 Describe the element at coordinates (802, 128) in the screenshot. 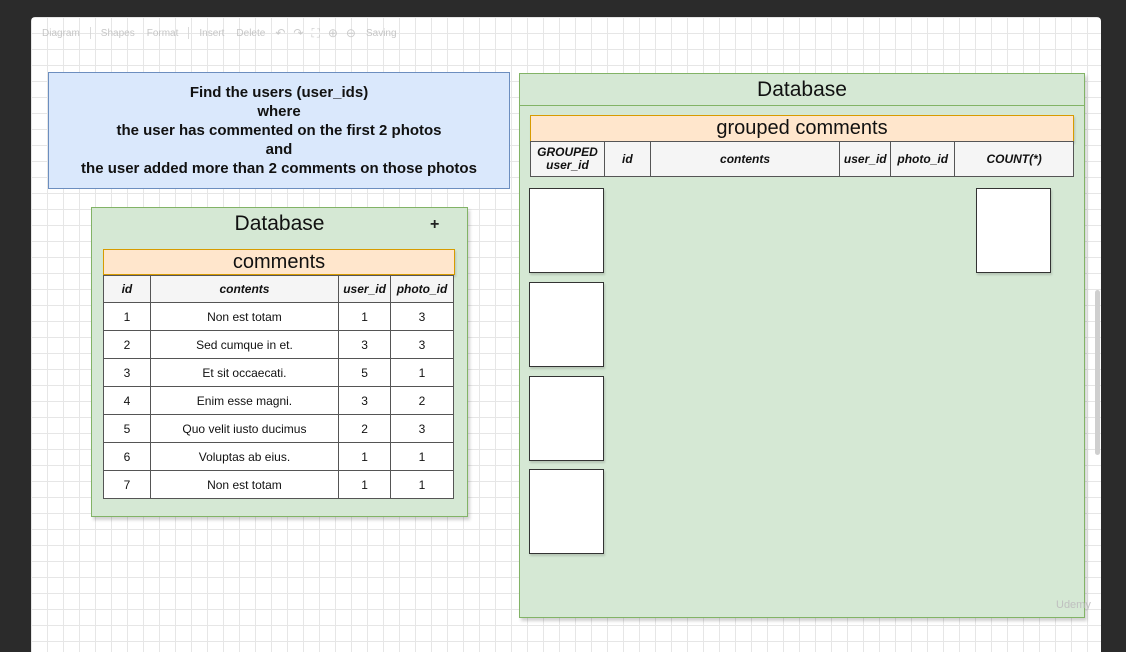

I see `grouped-comments-table-title: grouped comments` at that location.